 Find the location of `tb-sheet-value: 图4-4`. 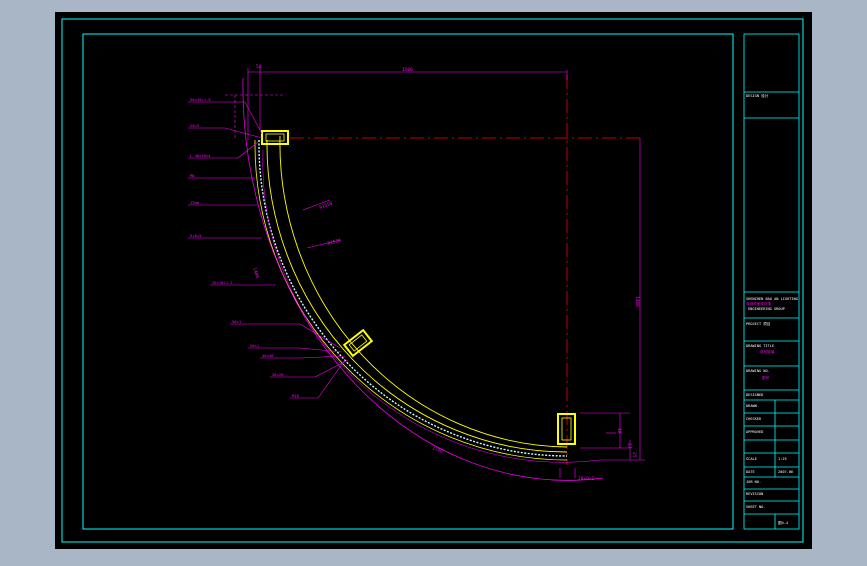

tb-sheet-value: 图4-4 is located at coordinates (783, 523).